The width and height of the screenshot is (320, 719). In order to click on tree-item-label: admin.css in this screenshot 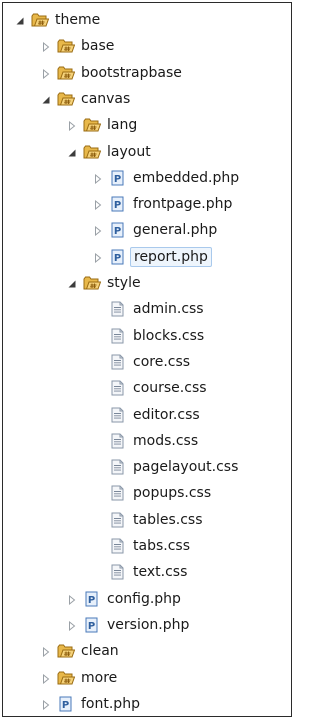, I will do `click(168, 309)`.